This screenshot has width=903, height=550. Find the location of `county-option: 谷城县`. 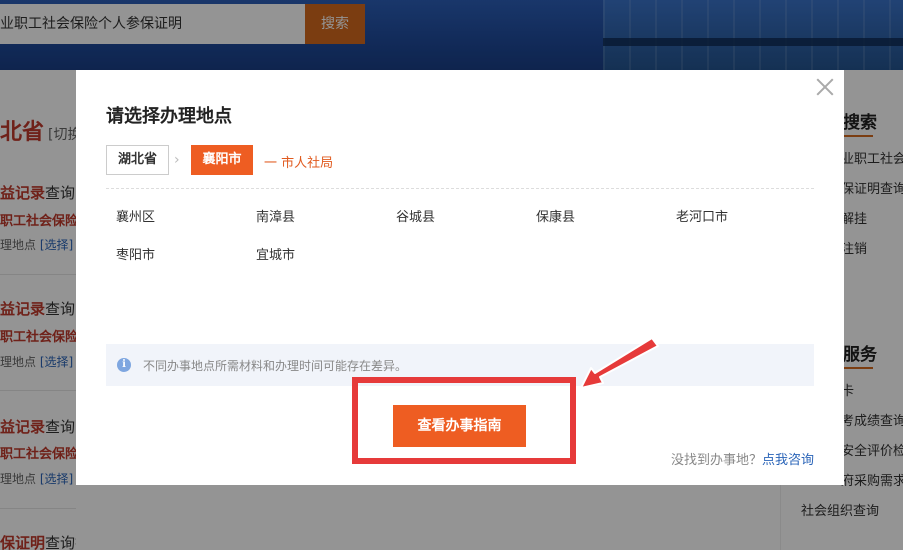

county-option: 谷城县 is located at coordinates (415, 215).